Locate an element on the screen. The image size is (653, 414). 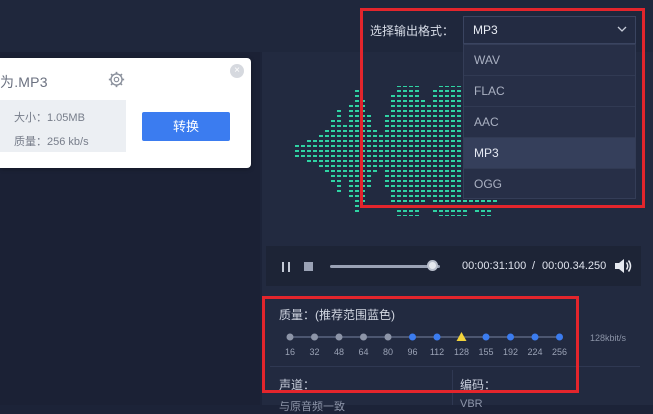
close-icon: × is located at coordinates (237, 71).